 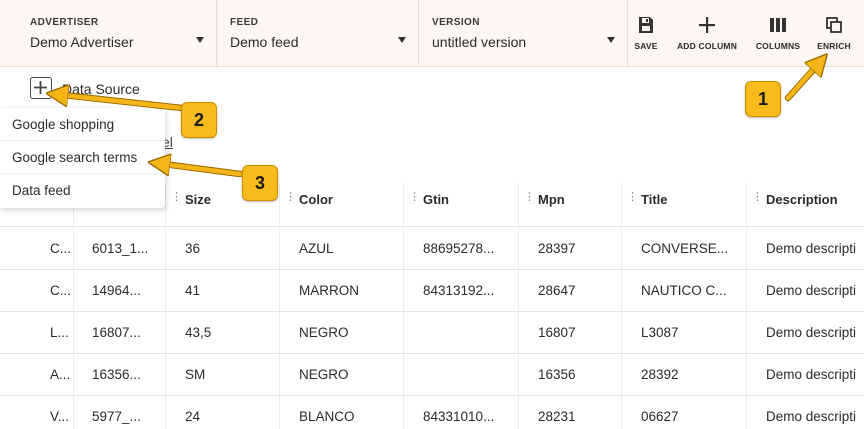 I want to click on callout-badge-1: 1, so click(x=763, y=99).